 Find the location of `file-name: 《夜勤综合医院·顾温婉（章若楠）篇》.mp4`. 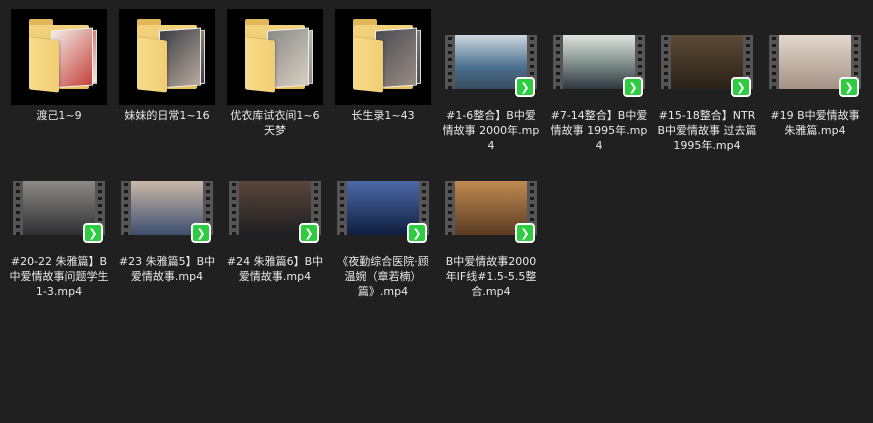

file-name: 《夜勤综合医院·顾温婉（章若楠）篇》.mp4 is located at coordinates (383, 276).